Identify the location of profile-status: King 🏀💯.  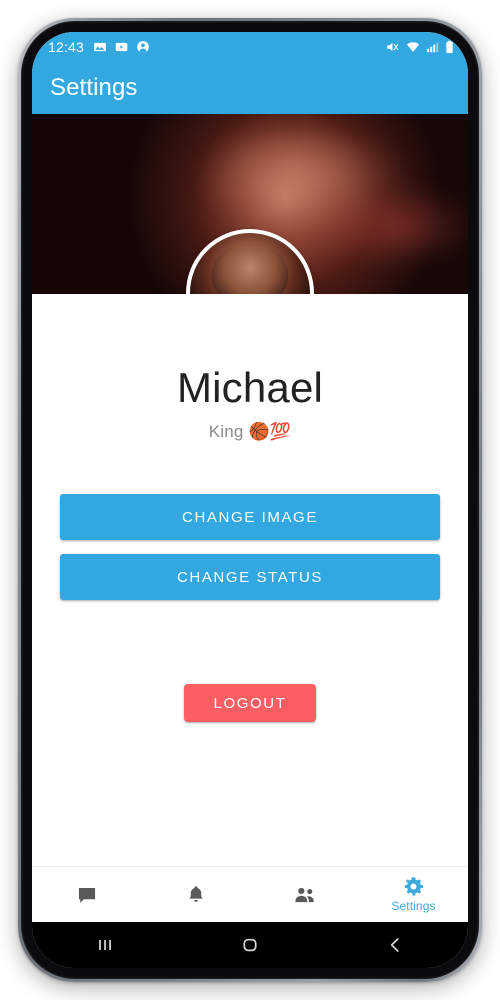
(250, 431).